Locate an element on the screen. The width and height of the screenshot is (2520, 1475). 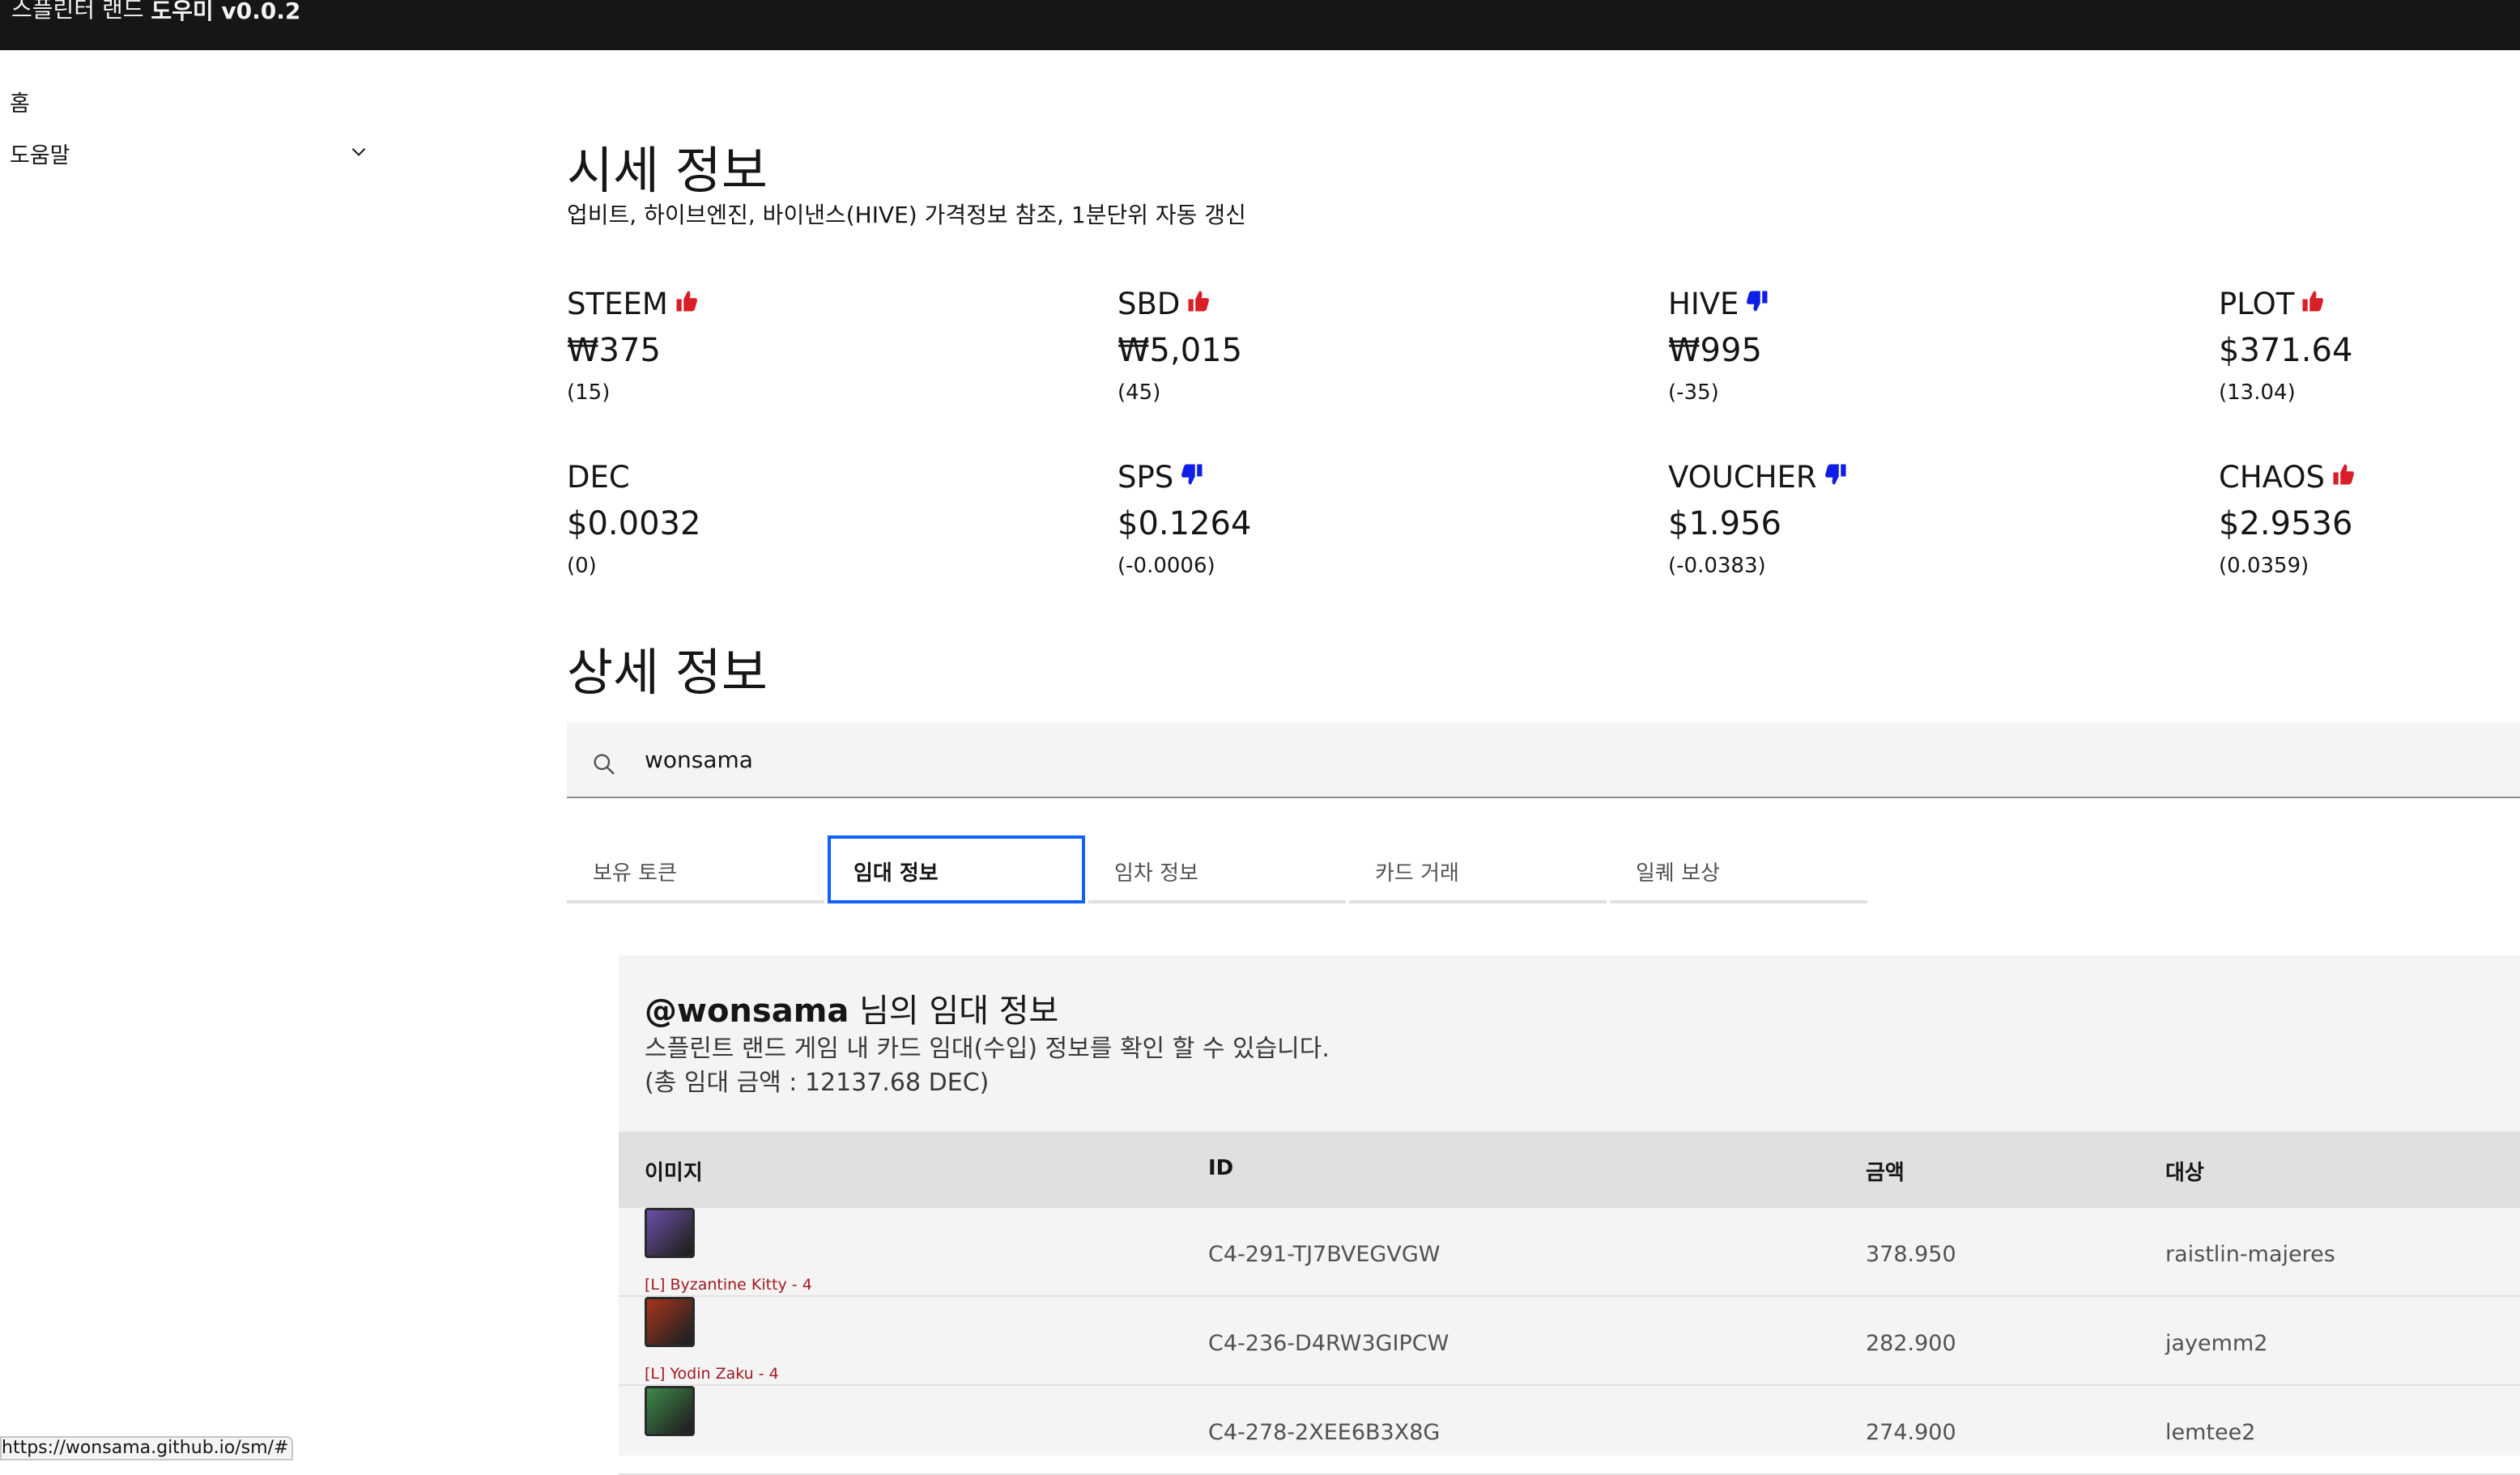
cell-id: C4-278-2XEE6B3X8G is located at coordinates (1324, 1432).